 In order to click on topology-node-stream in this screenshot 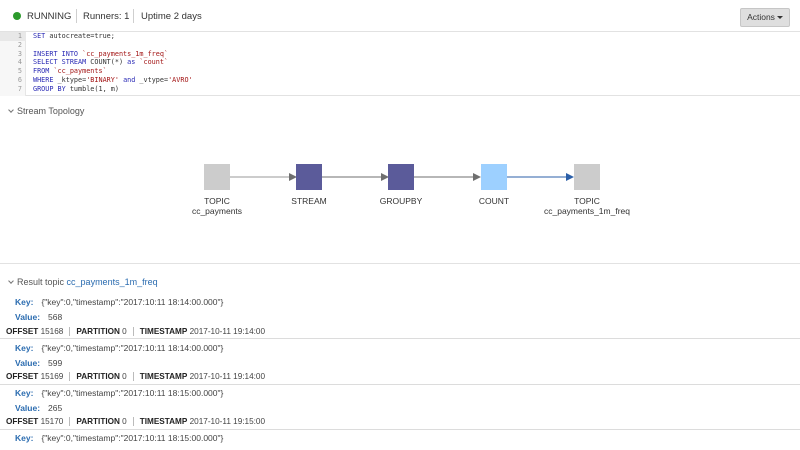, I will do `click(309, 177)`.